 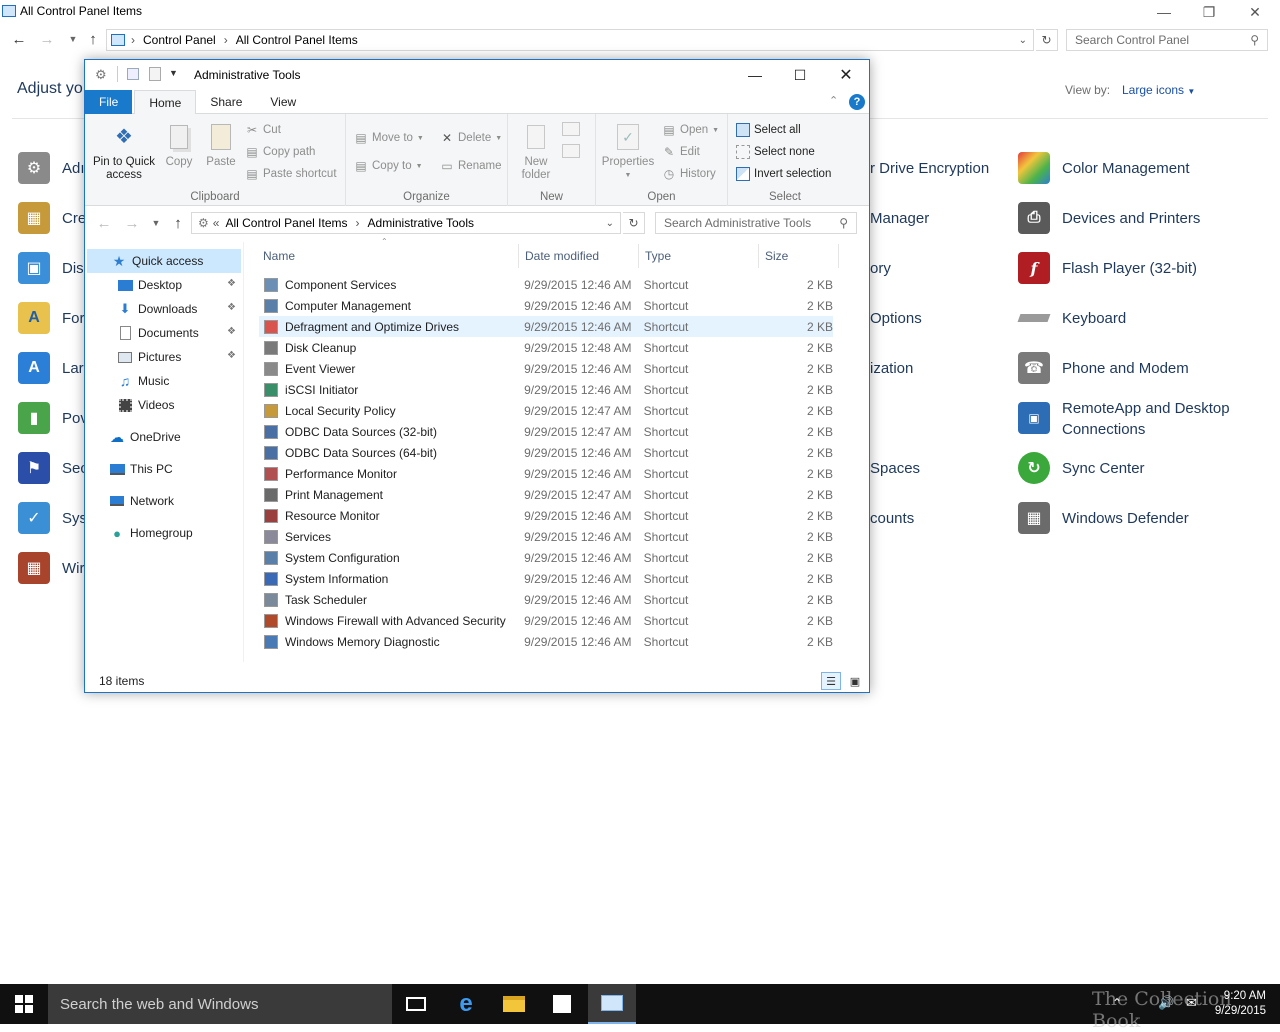 What do you see at coordinates (132, 223) in the screenshot?
I see `forward-arrow-icon: →` at bounding box center [132, 223].